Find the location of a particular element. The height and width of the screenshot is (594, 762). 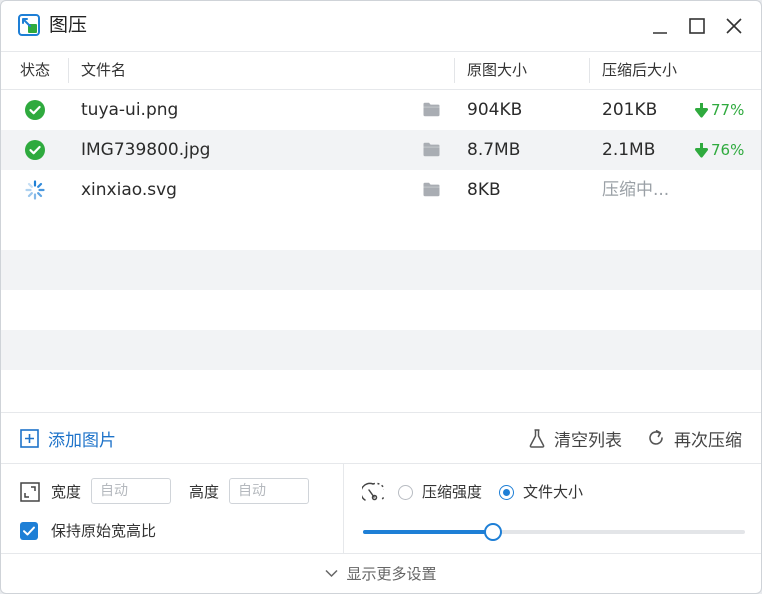

refresh-icon is located at coordinates (656, 437).